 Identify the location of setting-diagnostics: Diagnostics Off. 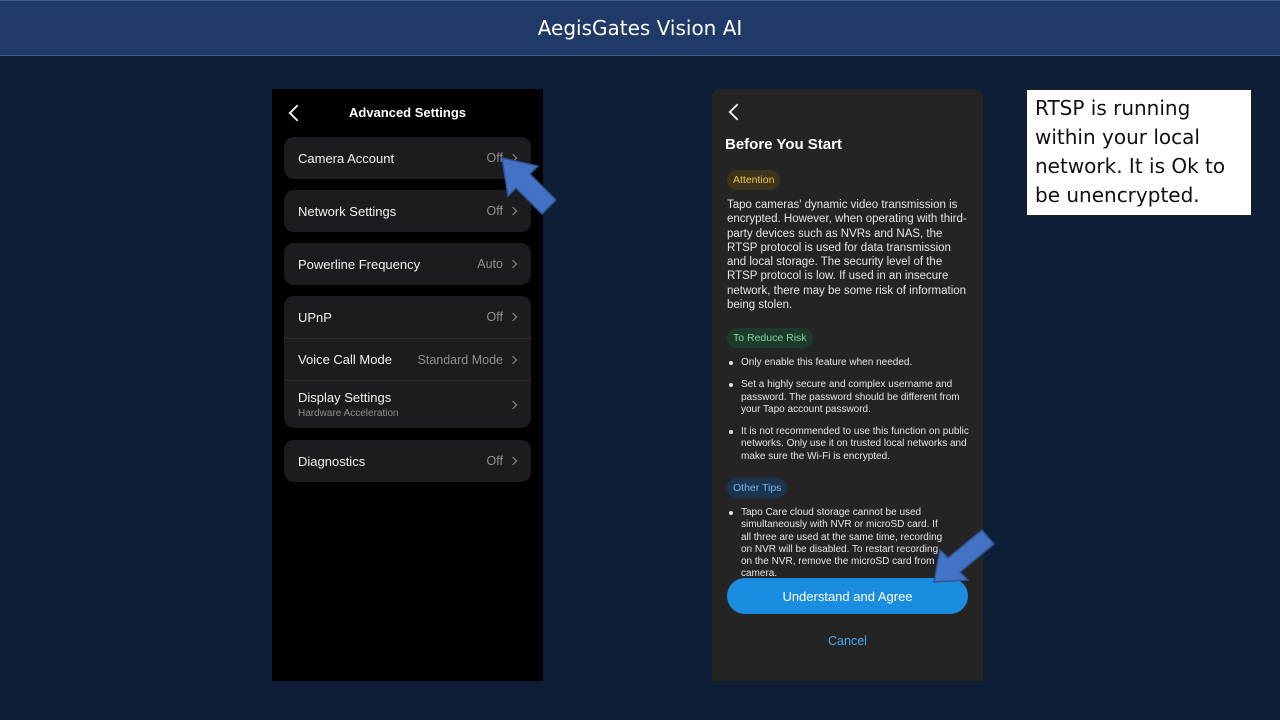
(407, 461).